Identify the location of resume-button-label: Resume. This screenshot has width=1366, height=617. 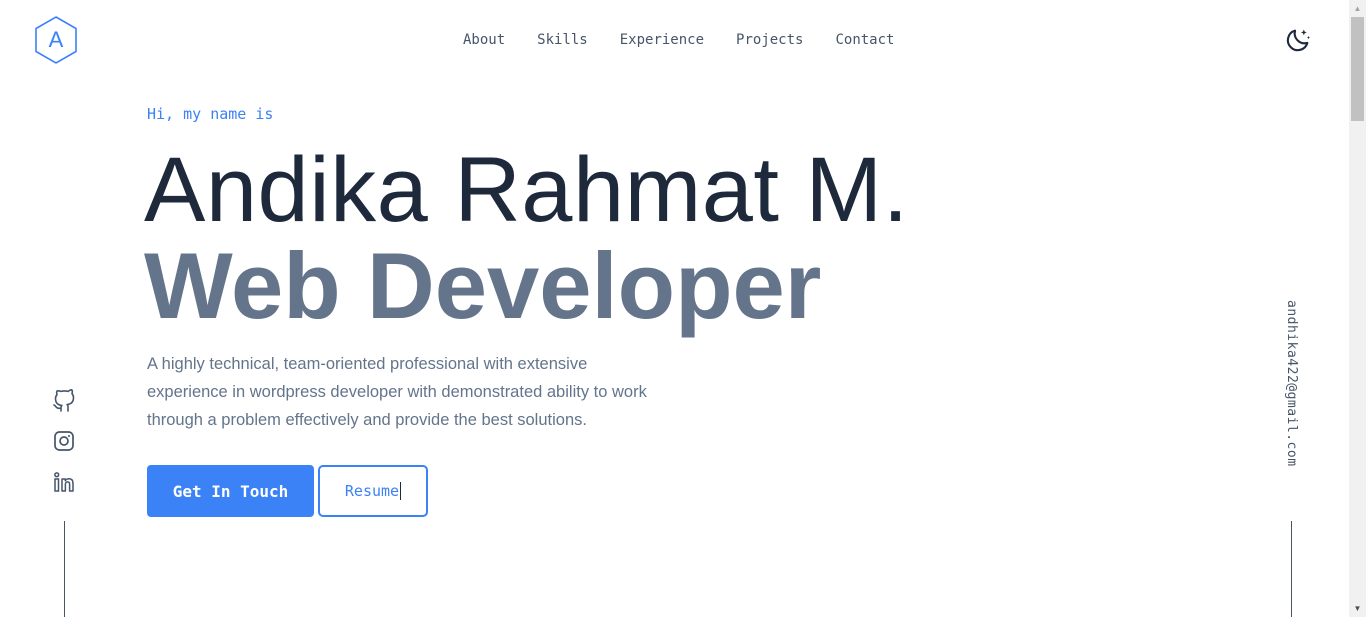
(372, 491).